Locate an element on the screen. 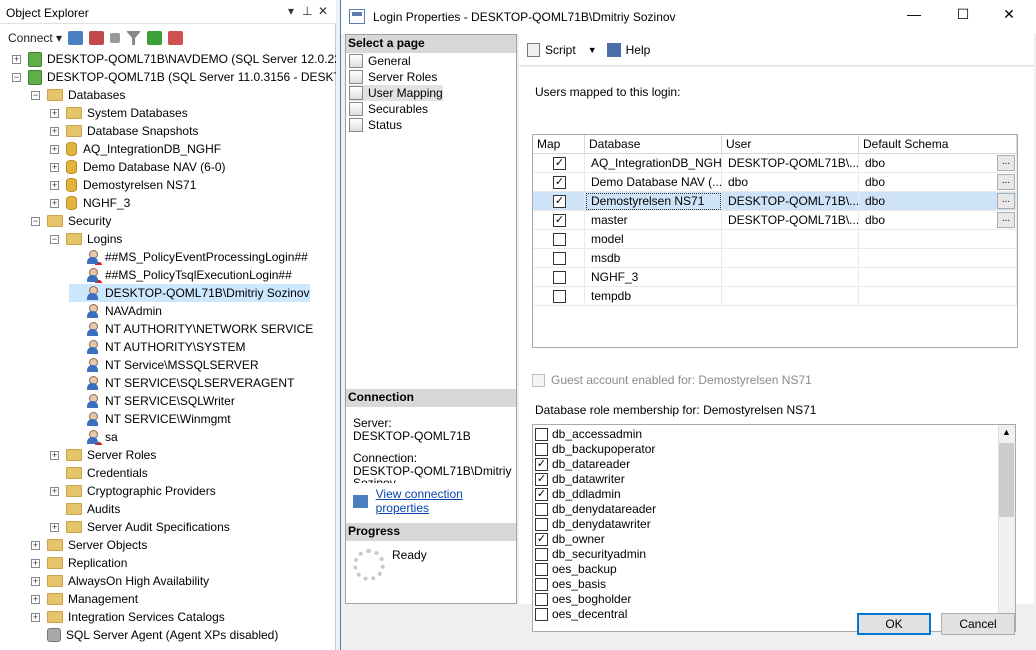 This screenshot has height=650, width=1036. tree-node: + Database Snapshots is located at coordinates (124, 131).